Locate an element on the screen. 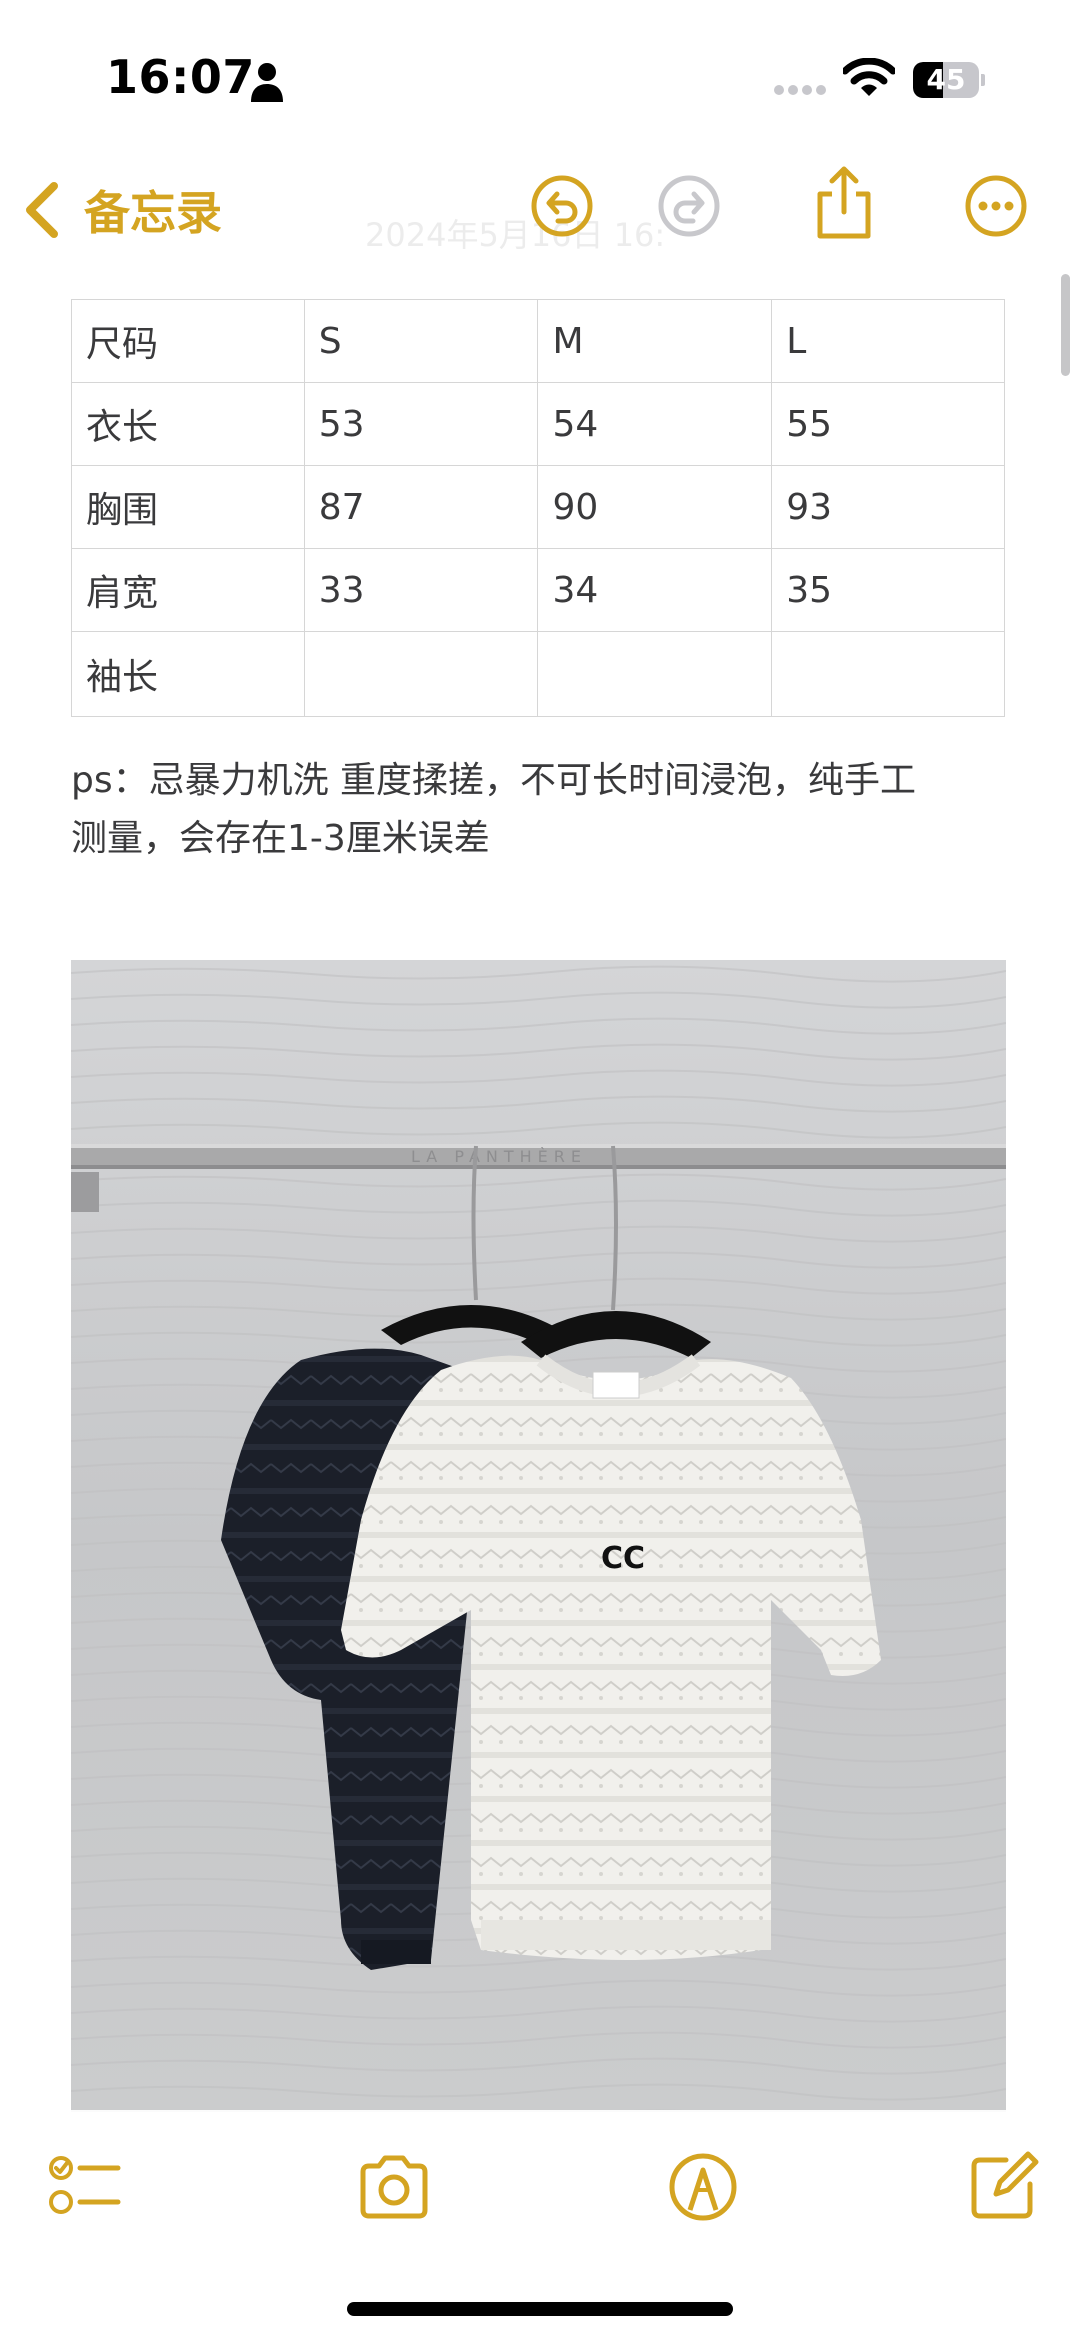 The image size is (1080, 2341). wall-text: LA PANTHÈRE is located at coordinates (499, 1156).